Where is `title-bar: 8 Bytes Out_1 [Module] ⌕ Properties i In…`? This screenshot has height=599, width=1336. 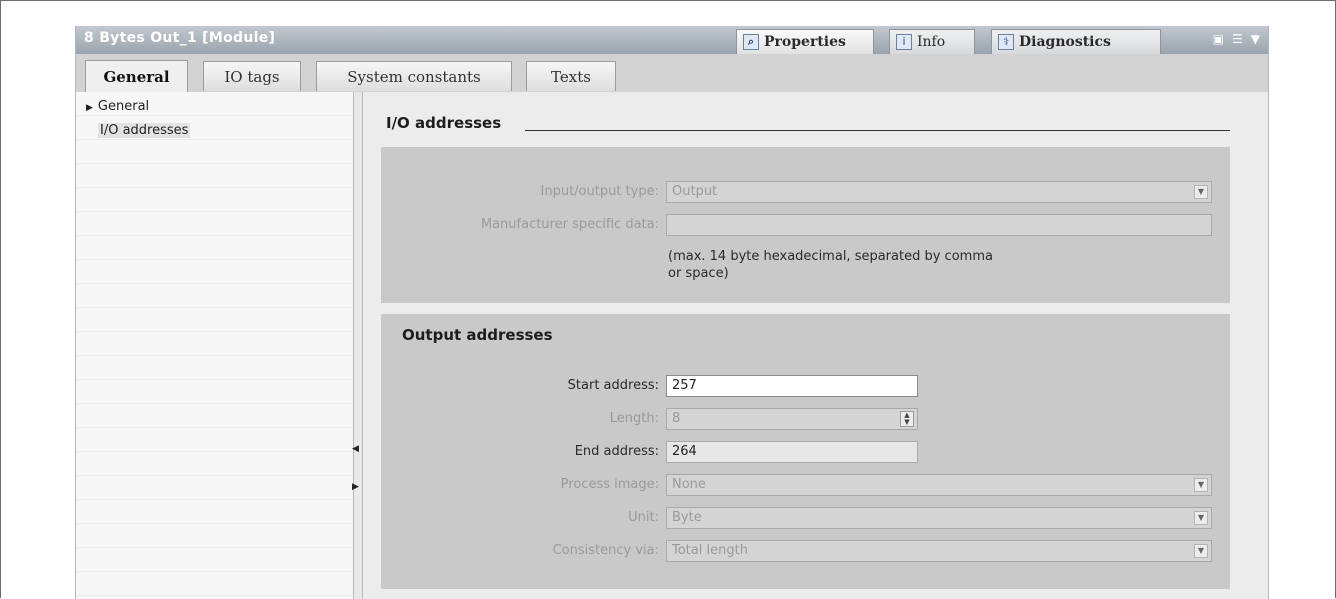 title-bar: 8 Bytes Out_1 [Module] ⌕ Properties i In… is located at coordinates (672, 40).